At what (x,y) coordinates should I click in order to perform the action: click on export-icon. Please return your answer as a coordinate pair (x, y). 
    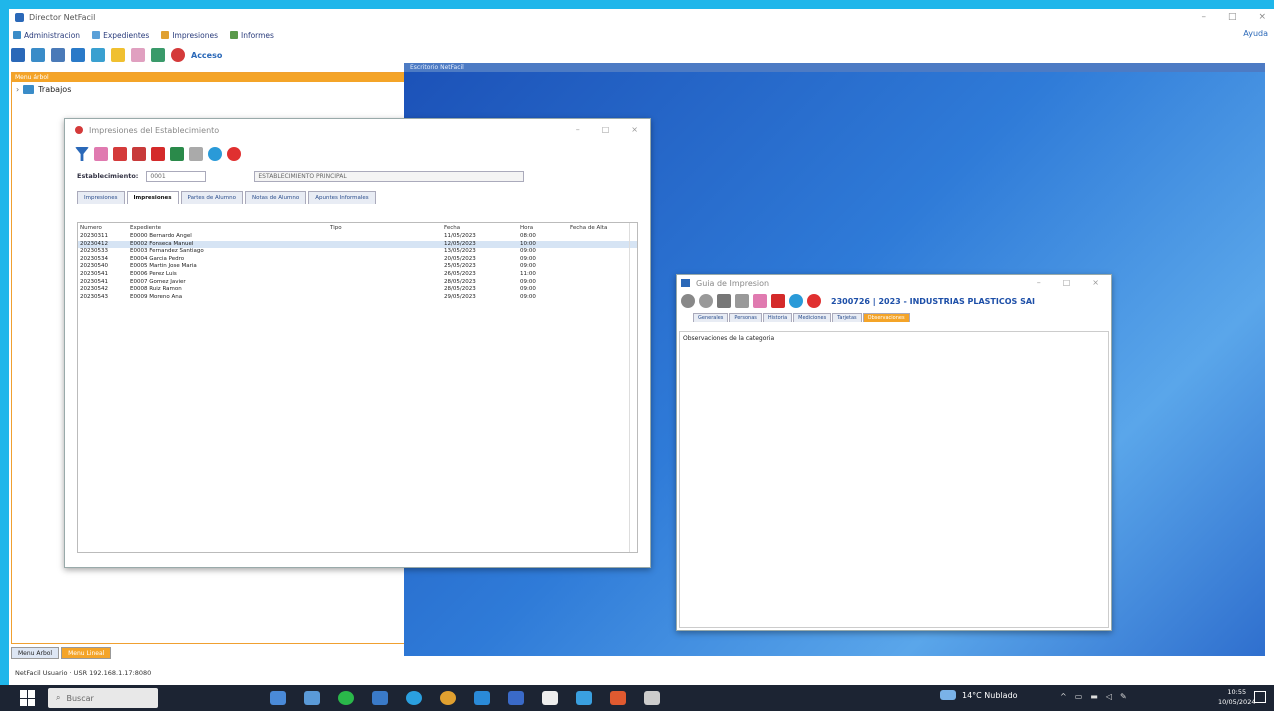
    Looking at the image, I should click on (139, 154).